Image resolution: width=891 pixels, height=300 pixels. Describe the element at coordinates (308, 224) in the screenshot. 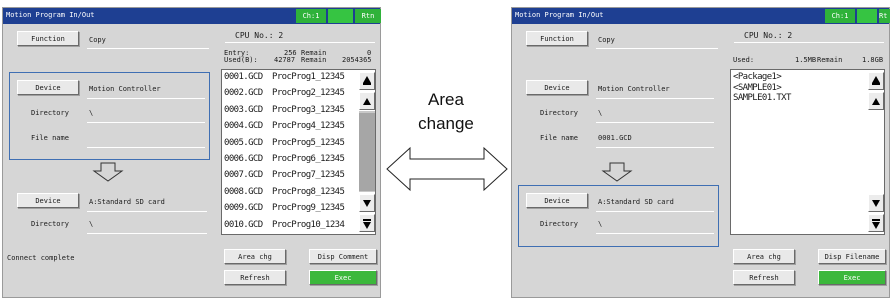

I see `file-comment: ProcProg10_1234` at that location.